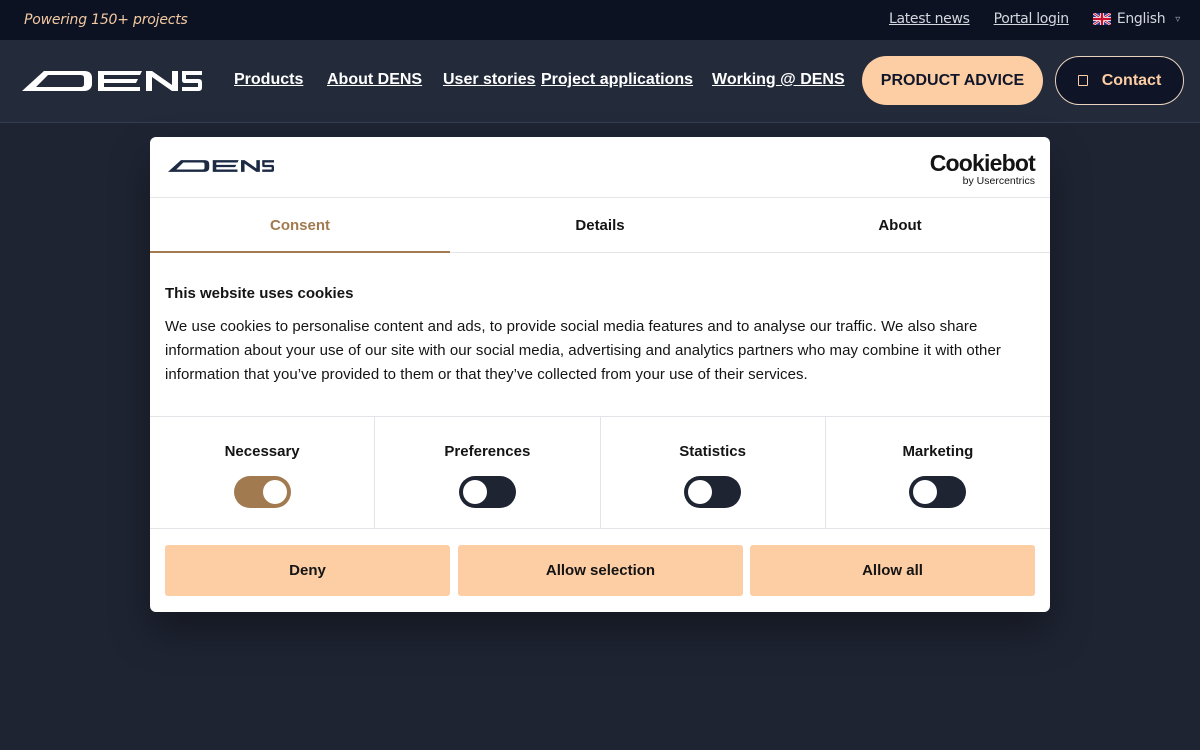 The height and width of the screenshot is (750, 1200). What do you see at coordinates (617, 80) in the screenshot?
I see `nav-project-applications: Project applications` at bounding box center [617, 80].